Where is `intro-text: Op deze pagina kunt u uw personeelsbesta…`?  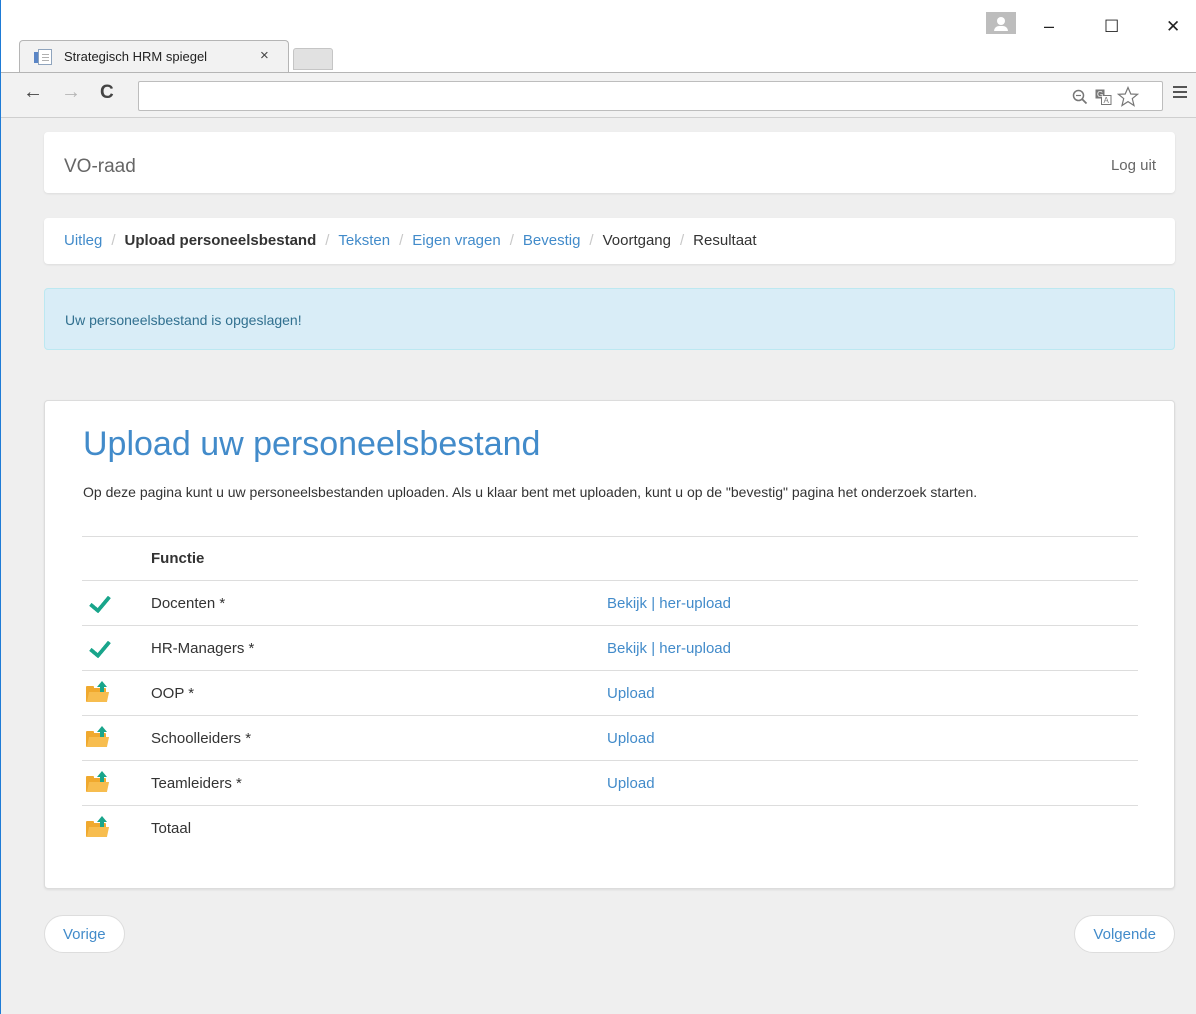 intro-text: Op deze pagina kunt u uw personeelsbesta… is located at coordinates (530, 492).